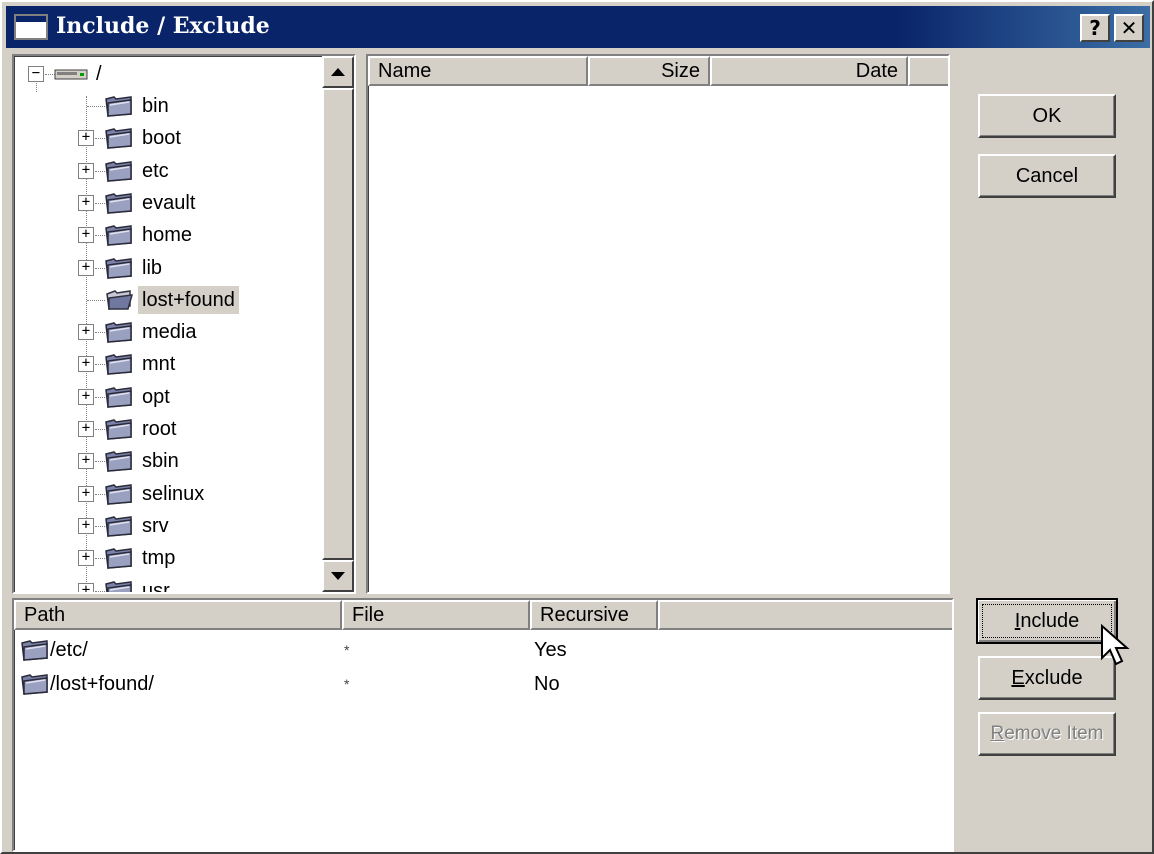 This screenshot has width=1154, height=854. Describe the element at coordinates (649, 71) in the screenshot. I see `column-header-size: Size` at that location.